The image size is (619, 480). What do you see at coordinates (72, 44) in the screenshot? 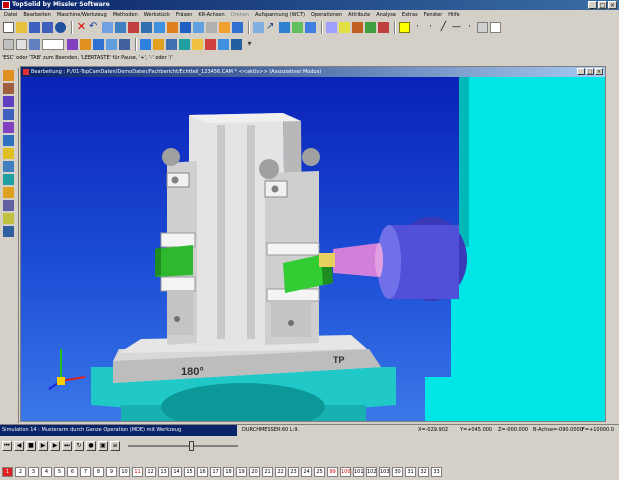
I see `machine-icon` at bounding box center [72, 44].